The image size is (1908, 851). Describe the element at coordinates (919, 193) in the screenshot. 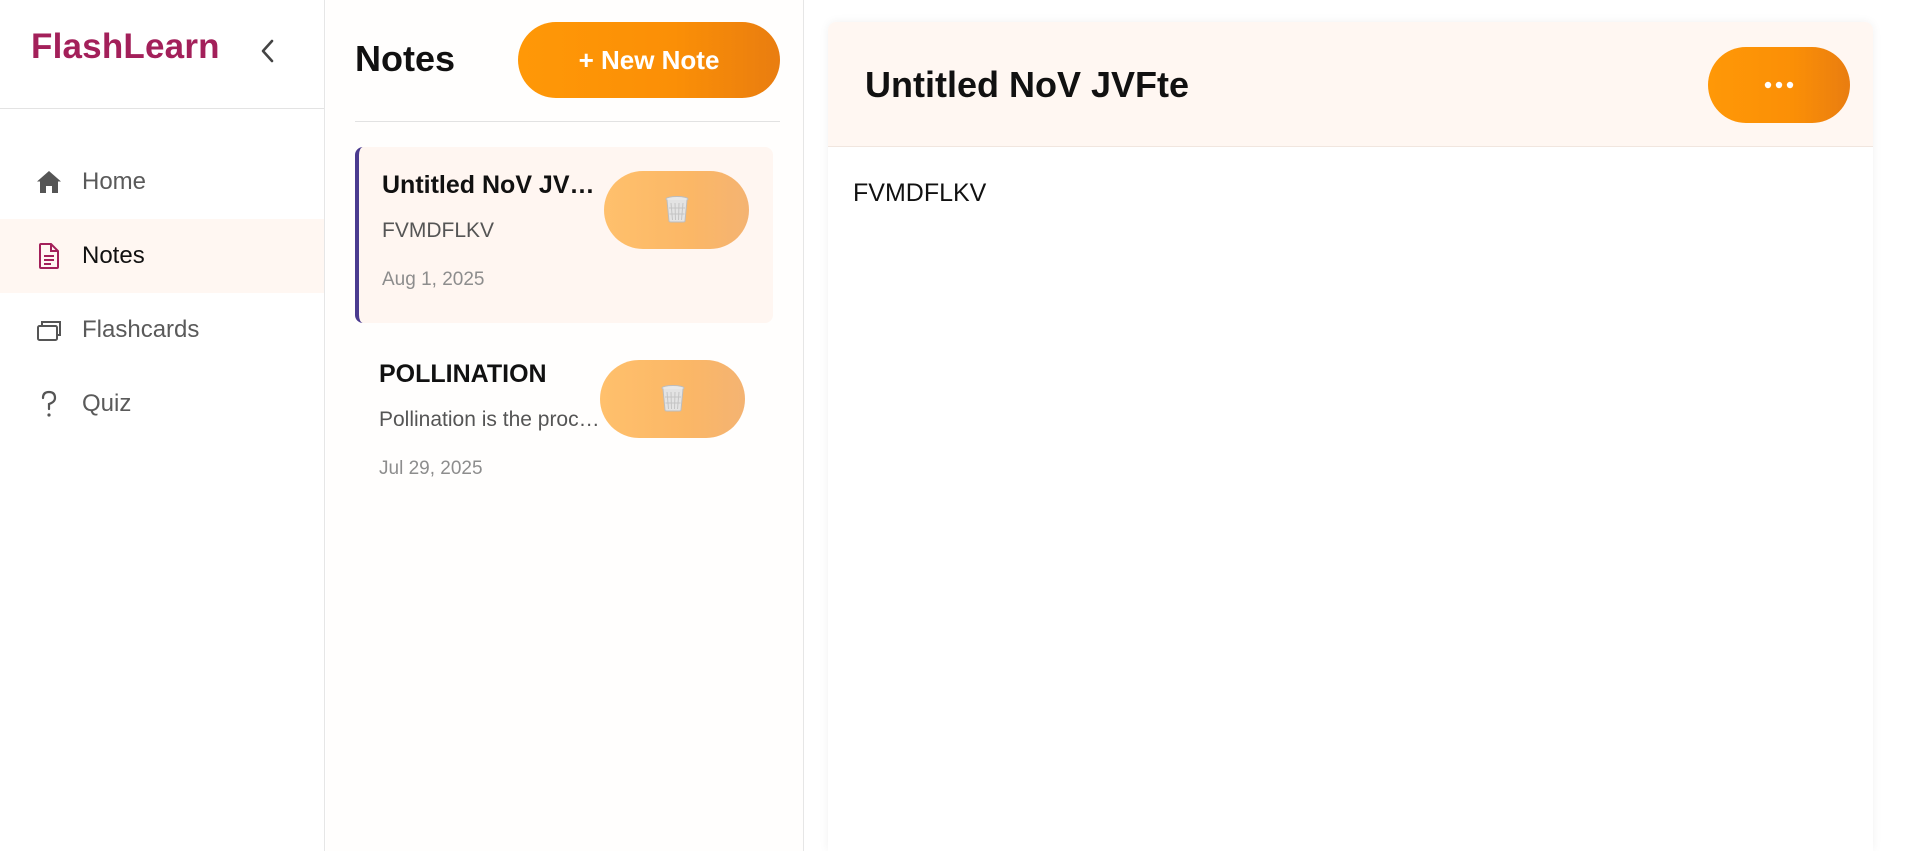

I see `editor-content: FVMDFLKV` at that location.